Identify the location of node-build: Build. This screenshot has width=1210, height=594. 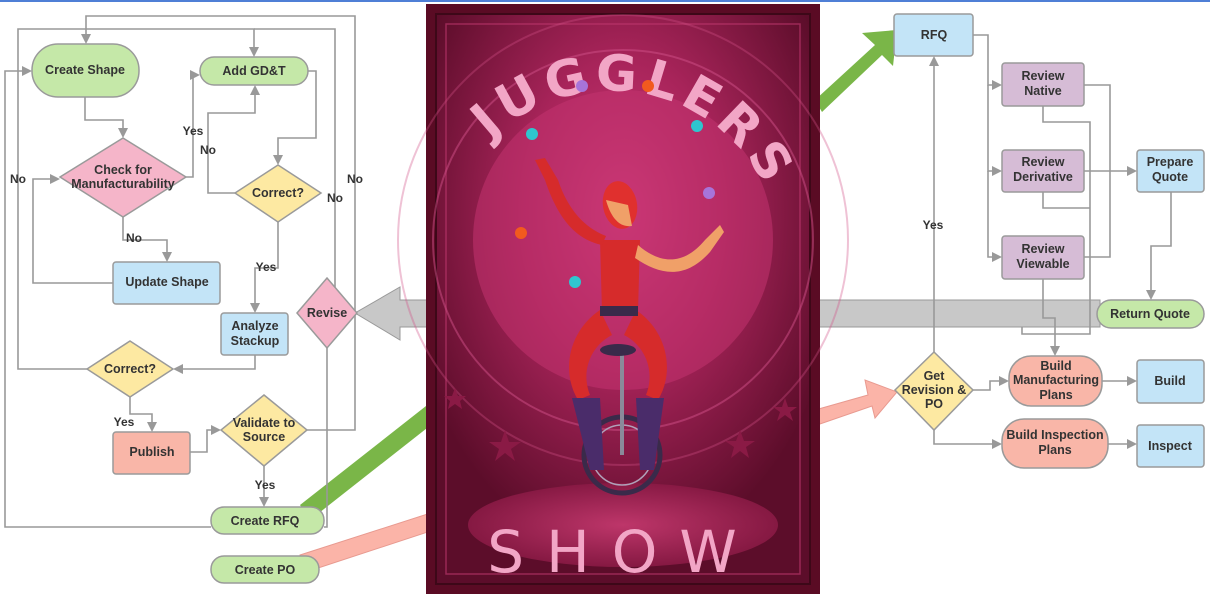
(1170, 381).